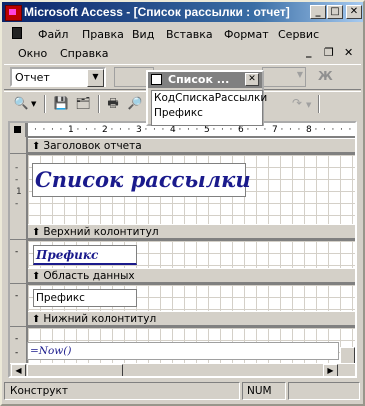  I want to click on size-combo-disabled: ▼, so click(284, 77).